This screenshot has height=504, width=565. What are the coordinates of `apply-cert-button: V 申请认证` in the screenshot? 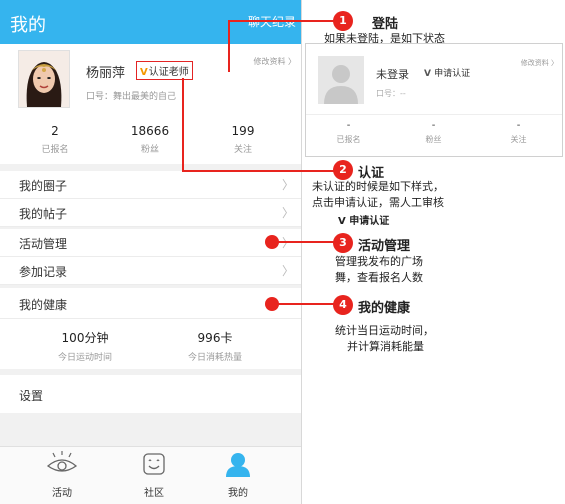 It's located at (447, 72).